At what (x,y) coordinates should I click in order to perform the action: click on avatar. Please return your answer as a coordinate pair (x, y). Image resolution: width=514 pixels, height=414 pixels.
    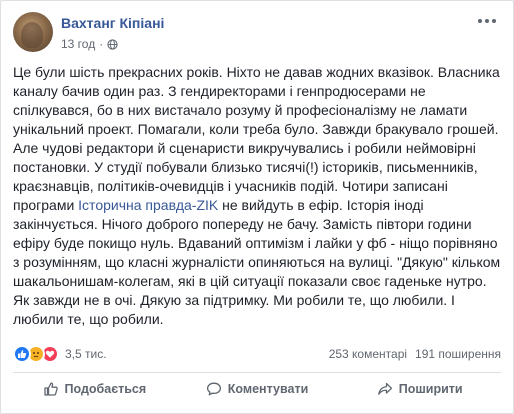
    Looking at the image, I should click on (33, 32).